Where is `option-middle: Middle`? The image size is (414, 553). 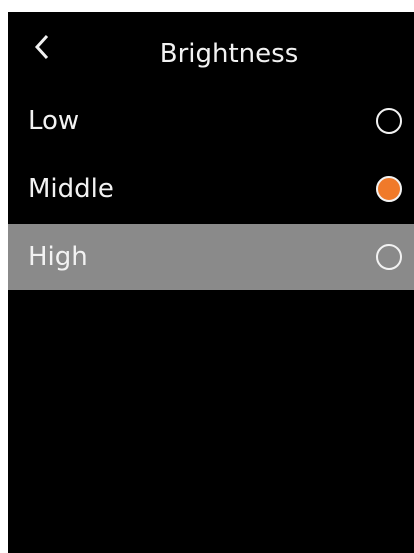
option-middle: Middle is located at coordinates (211, 189).